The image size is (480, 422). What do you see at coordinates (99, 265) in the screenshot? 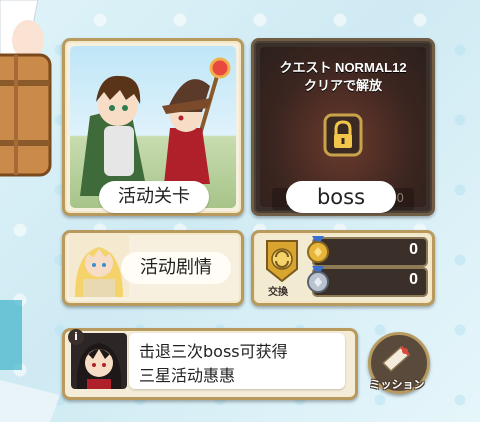
I see `story-character-portrait` at bounding box center [99, 265].